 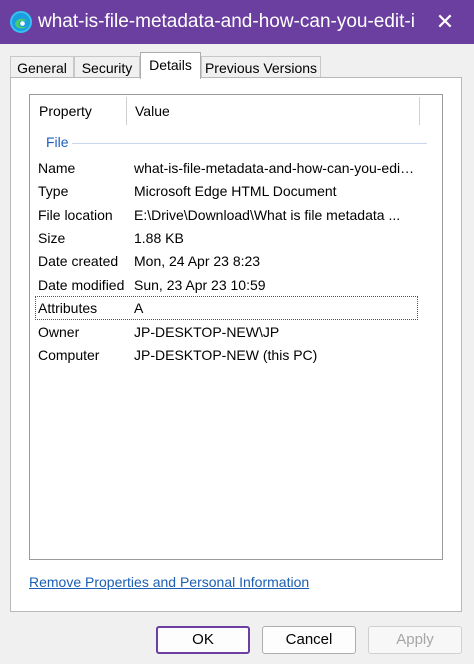 What do you see at coordinates (445, 22) in the screenshot?
I see `close-icon: ✕` at bounding box center [445, 22].